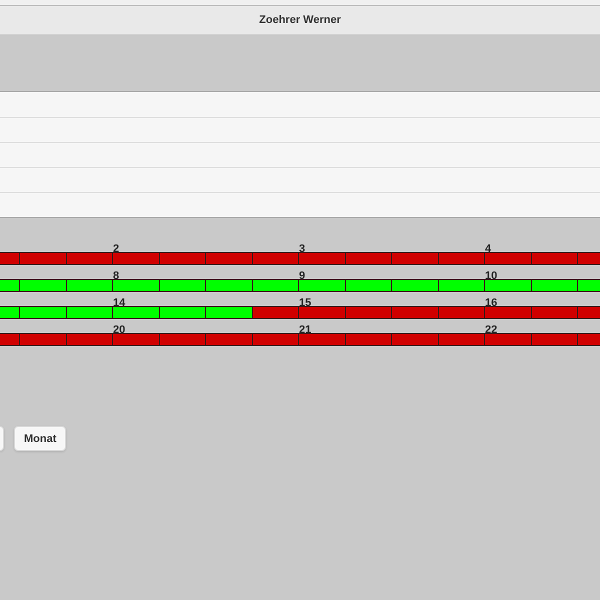  I want to click on day-label: 20, so click(119, 330).